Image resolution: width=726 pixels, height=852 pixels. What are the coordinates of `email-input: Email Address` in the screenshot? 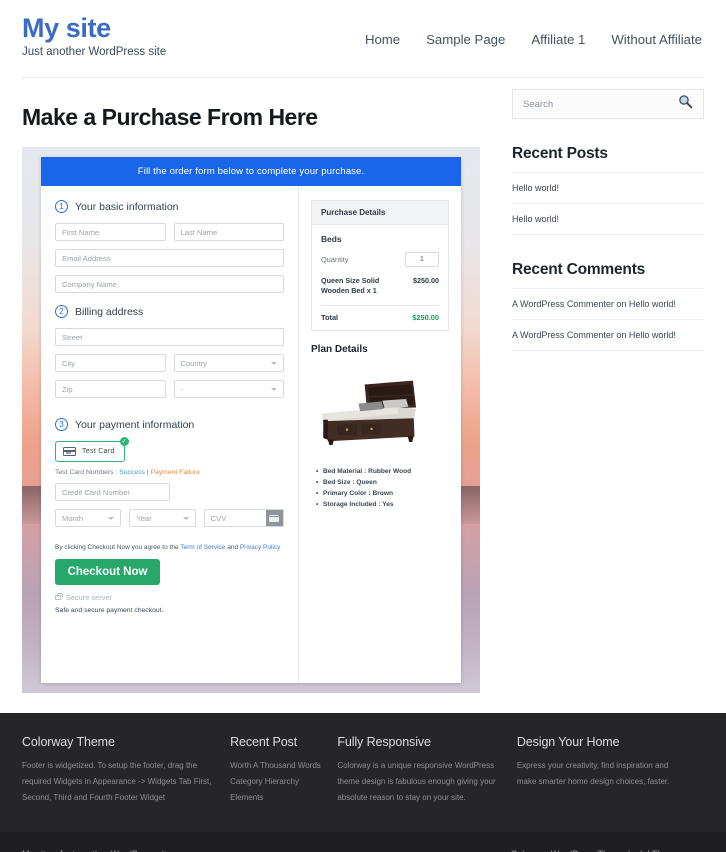 It's located at (169, 258).